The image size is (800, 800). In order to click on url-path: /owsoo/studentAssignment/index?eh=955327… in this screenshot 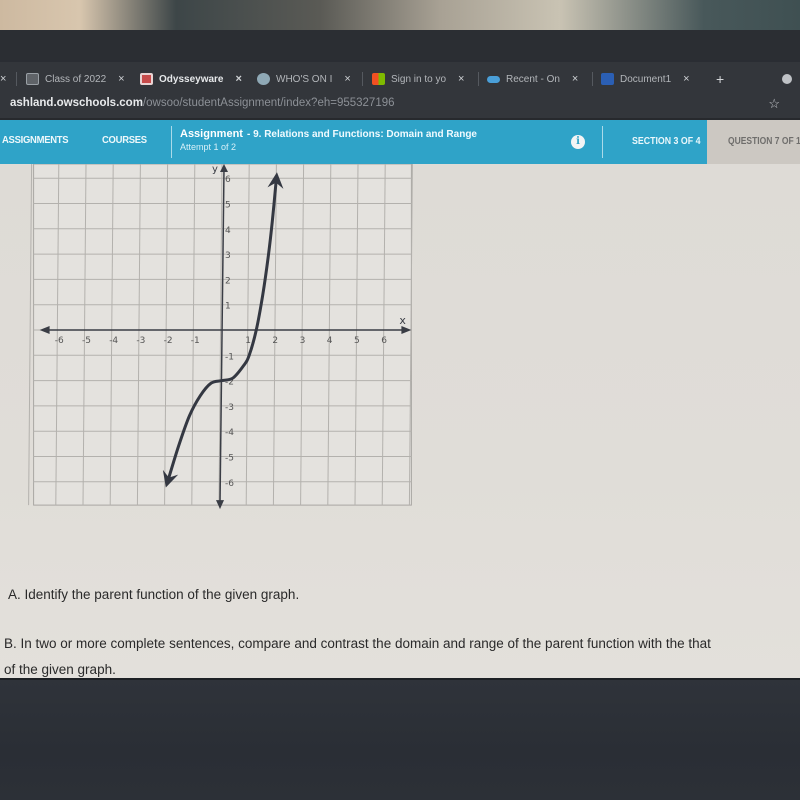, I will do `click(268, 103)`.